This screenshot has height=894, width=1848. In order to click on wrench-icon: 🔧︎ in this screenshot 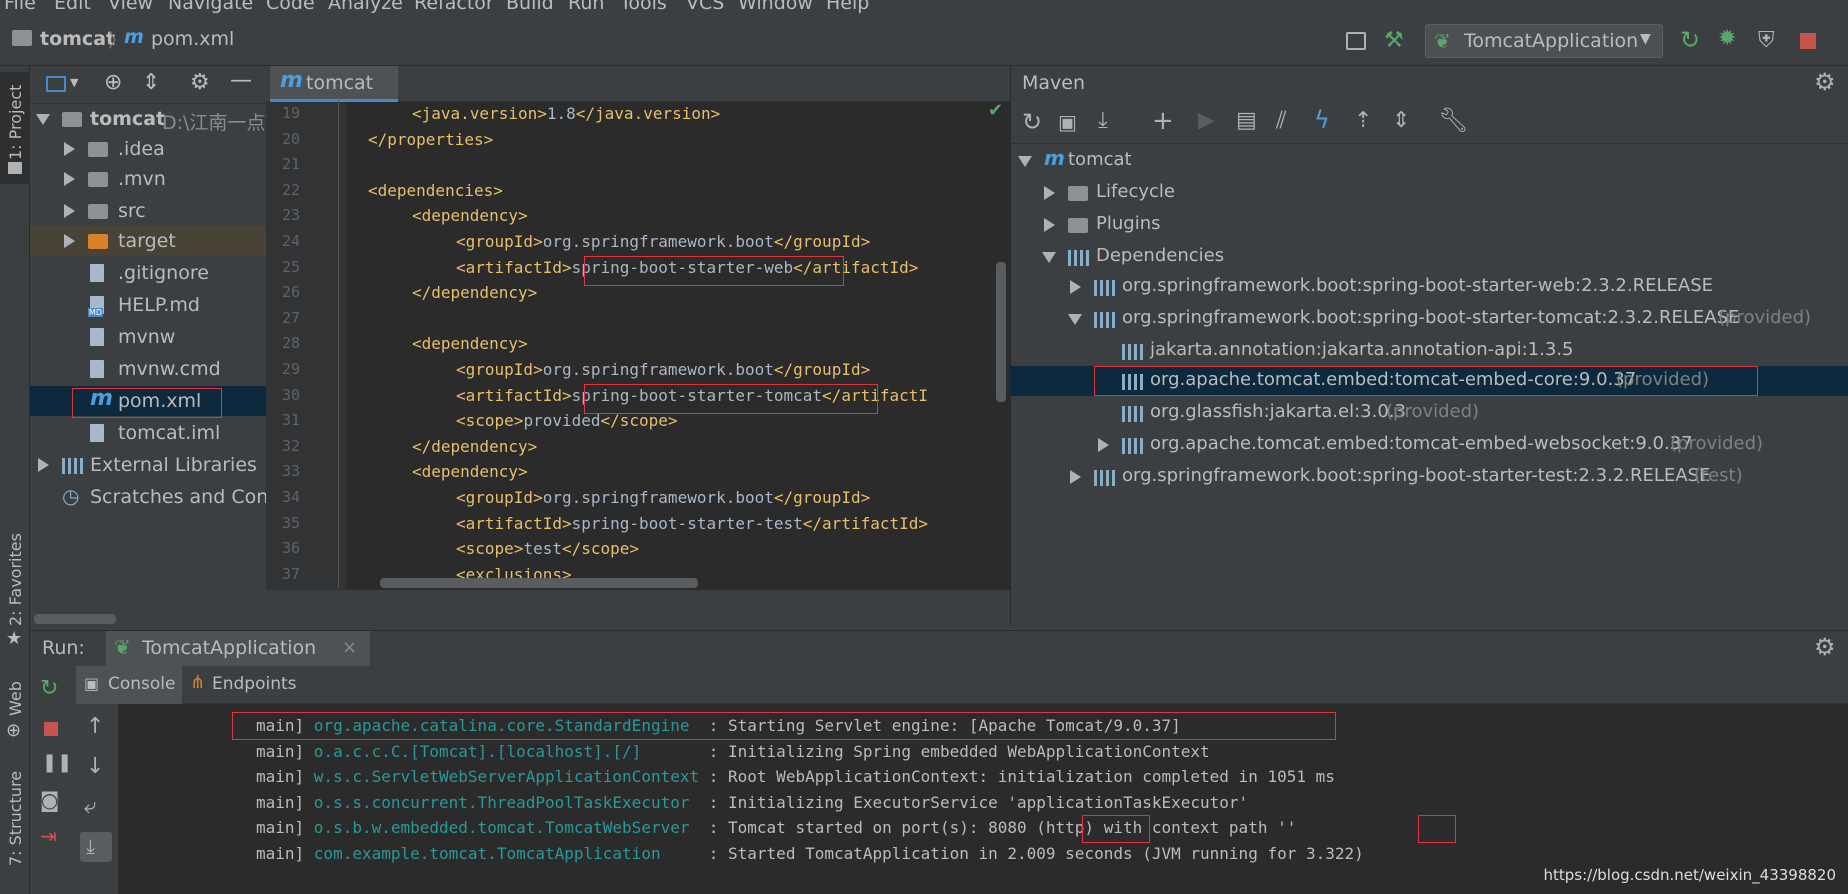, I will do `click(1453, 120)`.